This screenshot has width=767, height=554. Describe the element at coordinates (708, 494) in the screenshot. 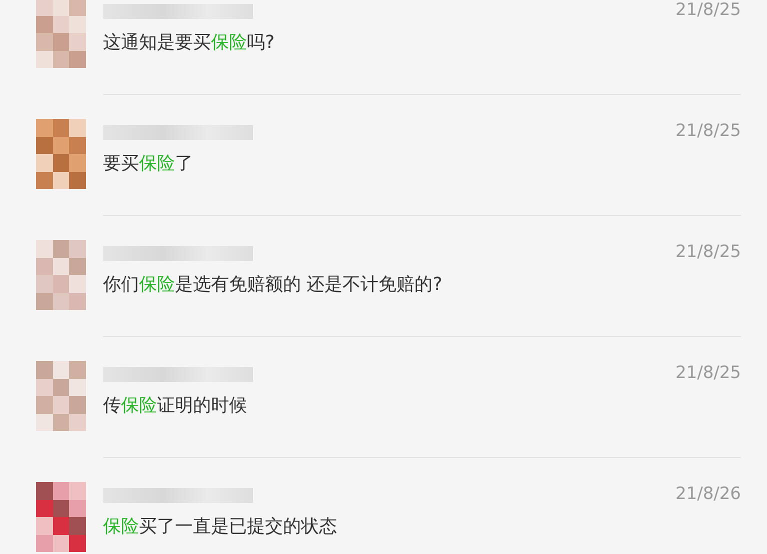

I see `message-date: 21/8/26` at that location.